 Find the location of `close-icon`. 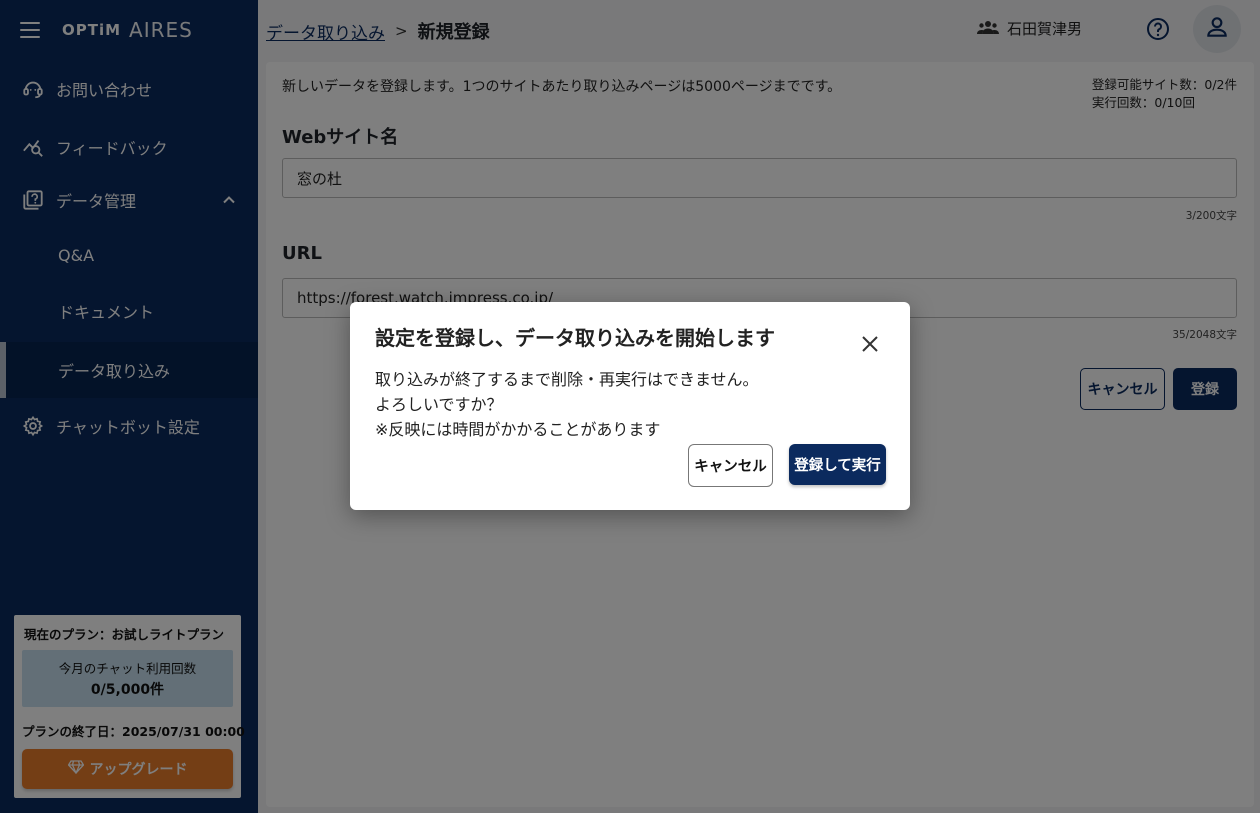

close-icon is located at coordinates (870, 346).